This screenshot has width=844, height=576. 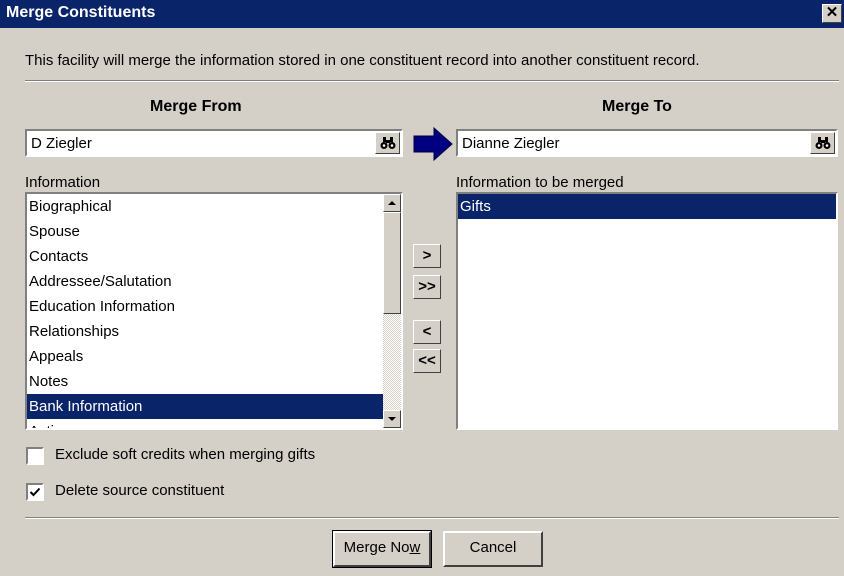 I want to click on delete-source-checkbox, so click(x=35, y=492).